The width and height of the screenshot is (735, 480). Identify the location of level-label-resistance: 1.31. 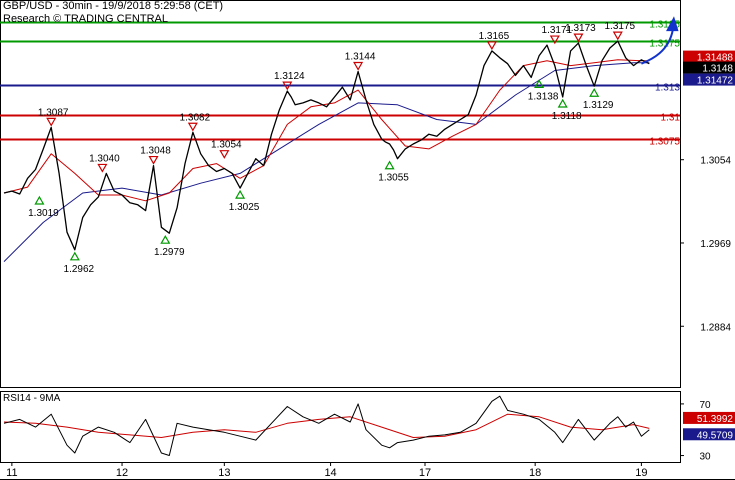
(671, 118).